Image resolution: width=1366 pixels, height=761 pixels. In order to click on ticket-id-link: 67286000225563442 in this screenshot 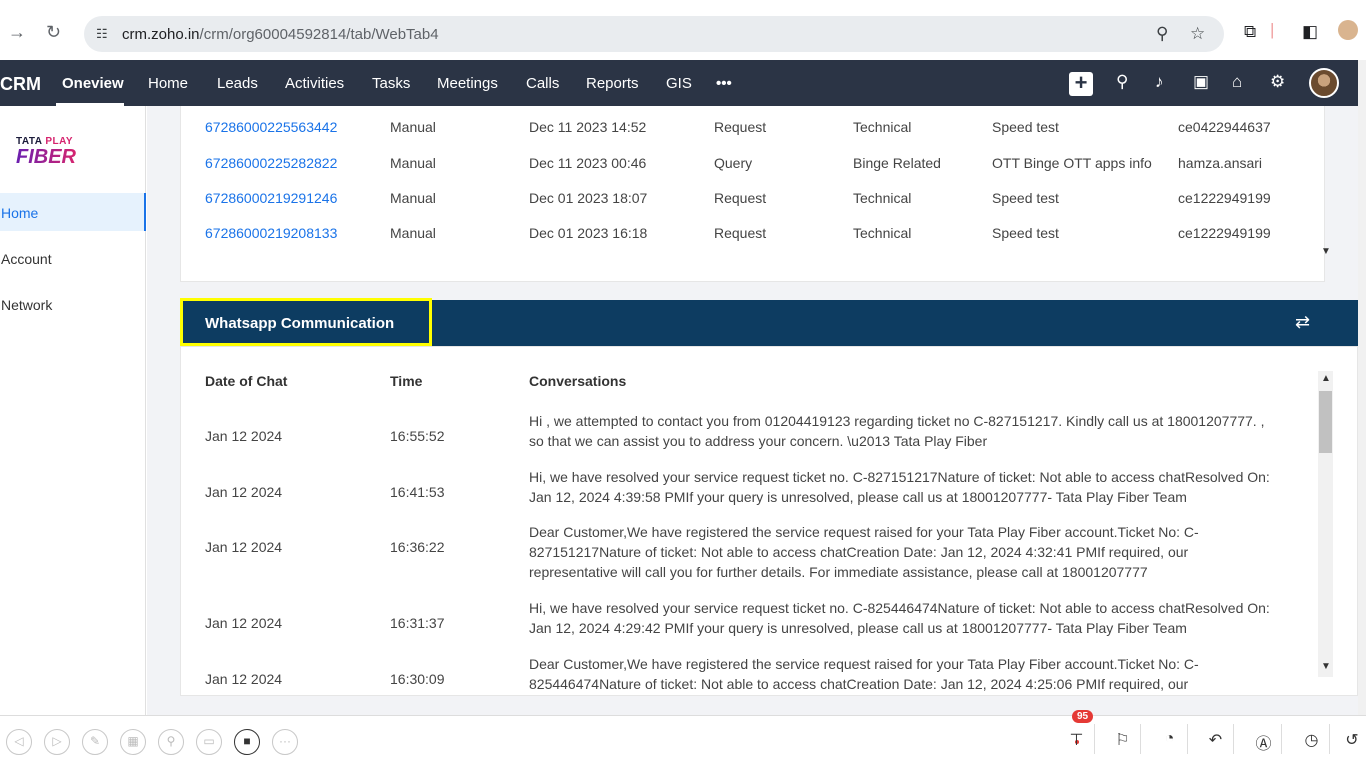, I will do `click(271, 127)`.